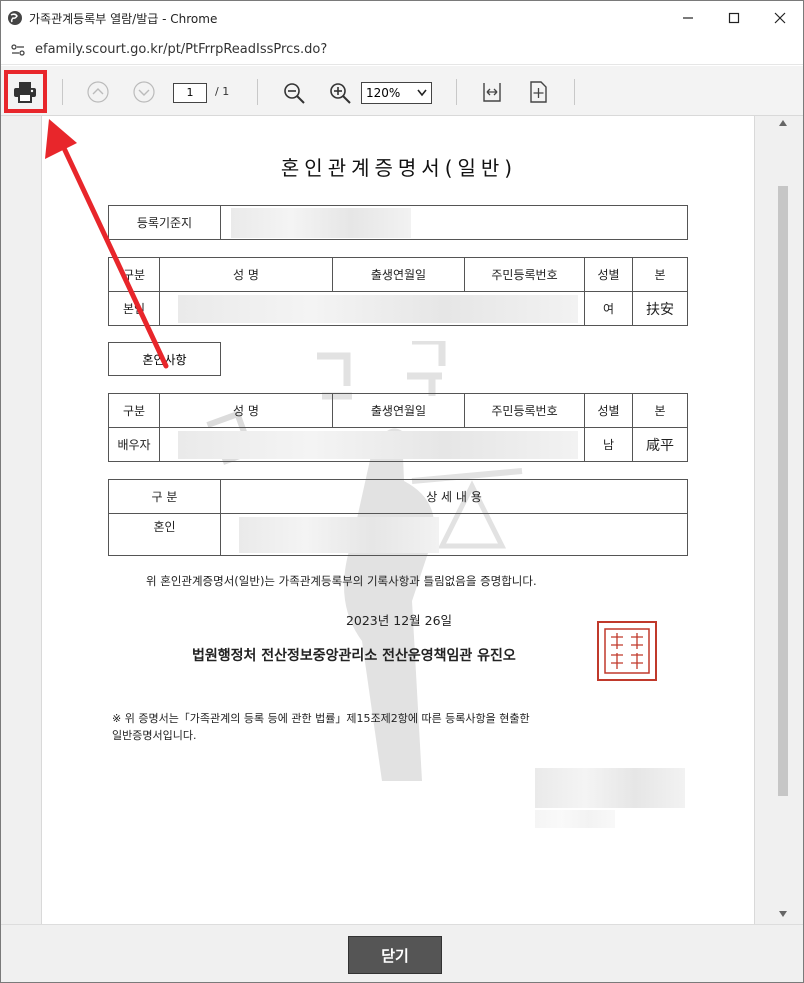 Image resolution: width=804 pixels, height=983 pixels. What do you see at coordinates (660, 308) in the screenshot?
I see `origin-value: 扶安` at bounding box center [660, 308].